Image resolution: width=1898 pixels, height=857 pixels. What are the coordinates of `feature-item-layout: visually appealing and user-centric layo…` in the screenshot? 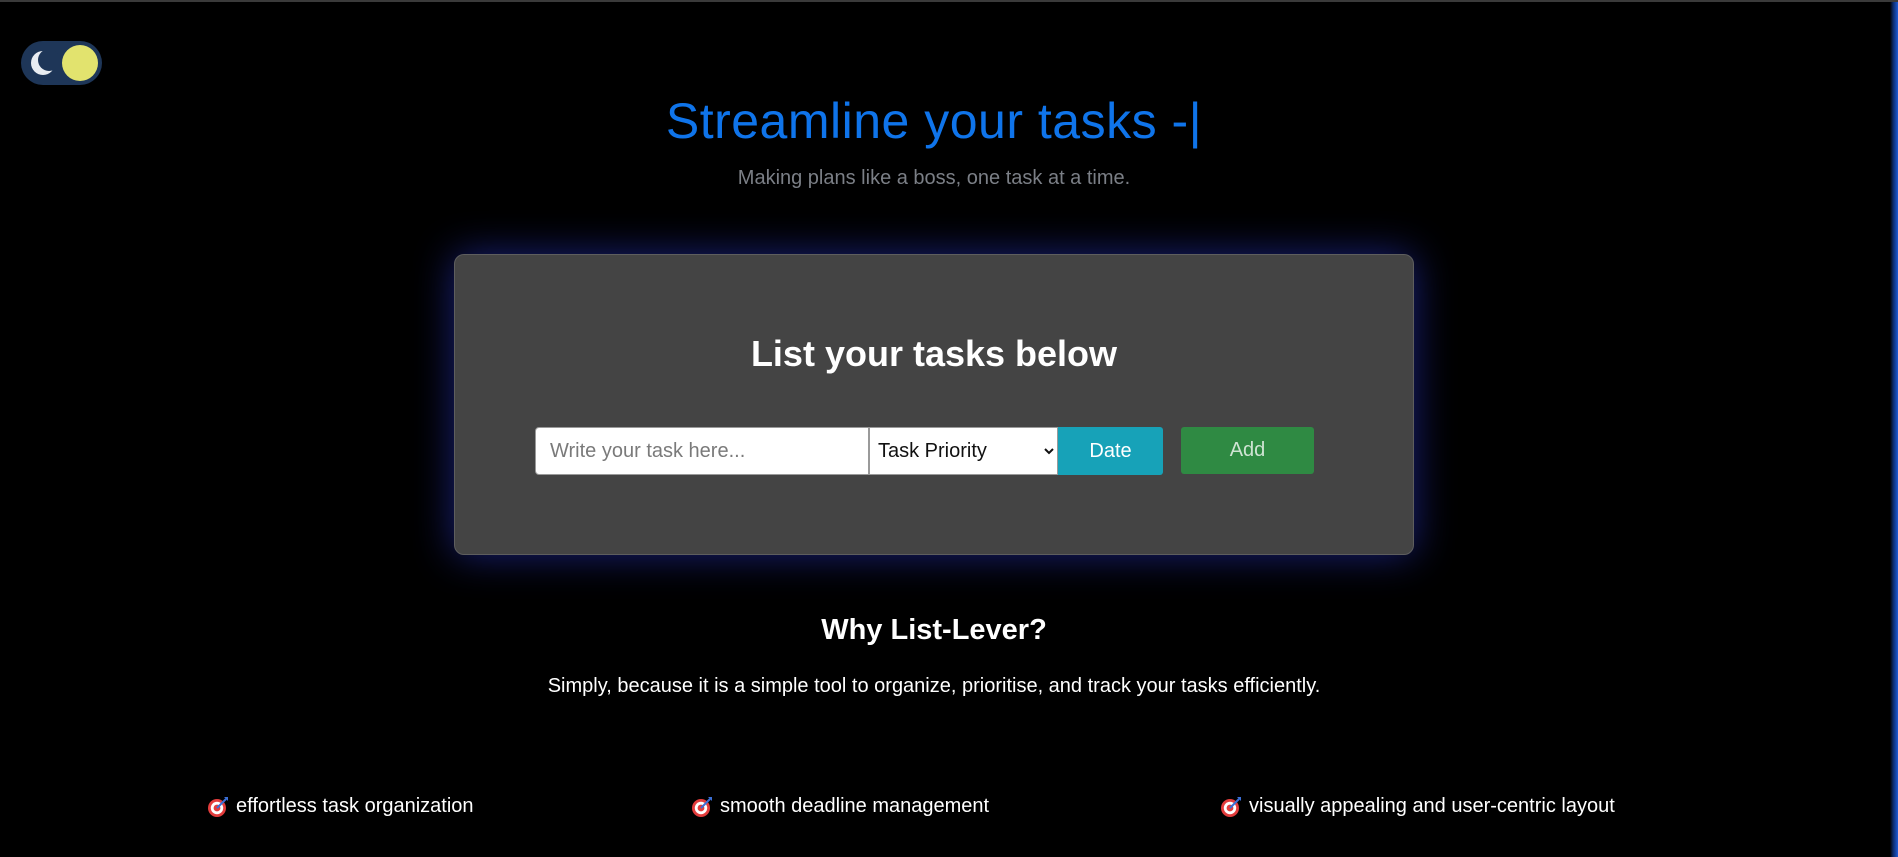 It's located at (1417, 806).